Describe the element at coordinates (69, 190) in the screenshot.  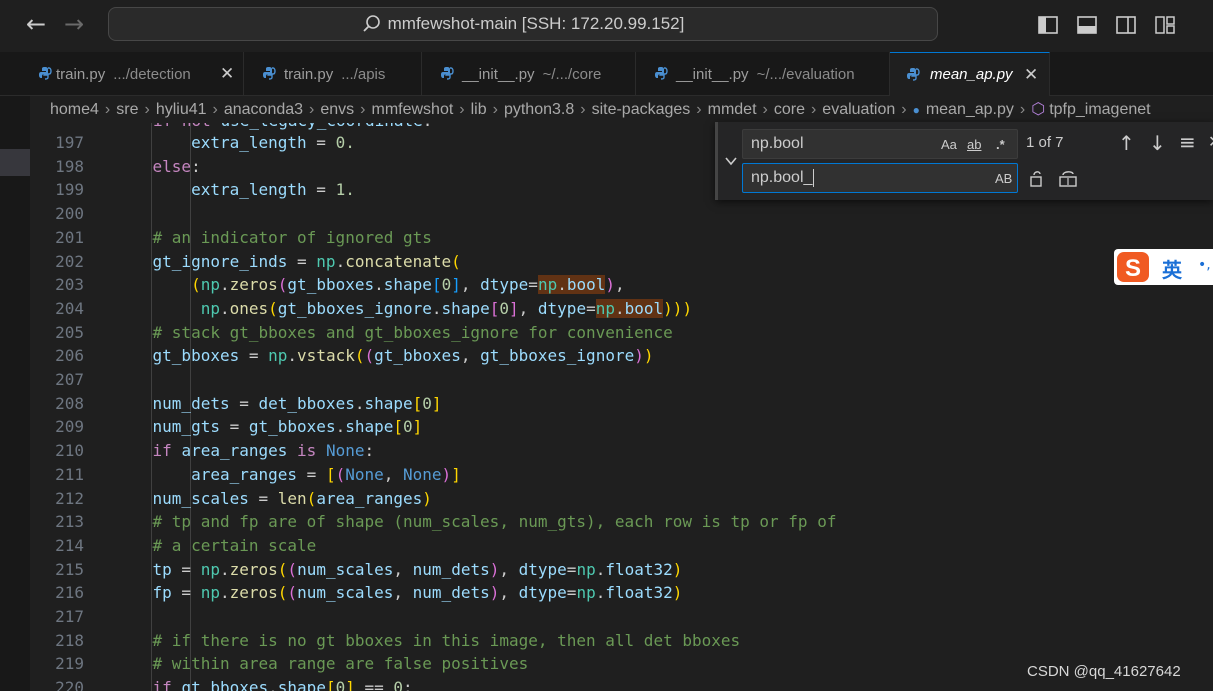
I see `line-number: 199` at that location.